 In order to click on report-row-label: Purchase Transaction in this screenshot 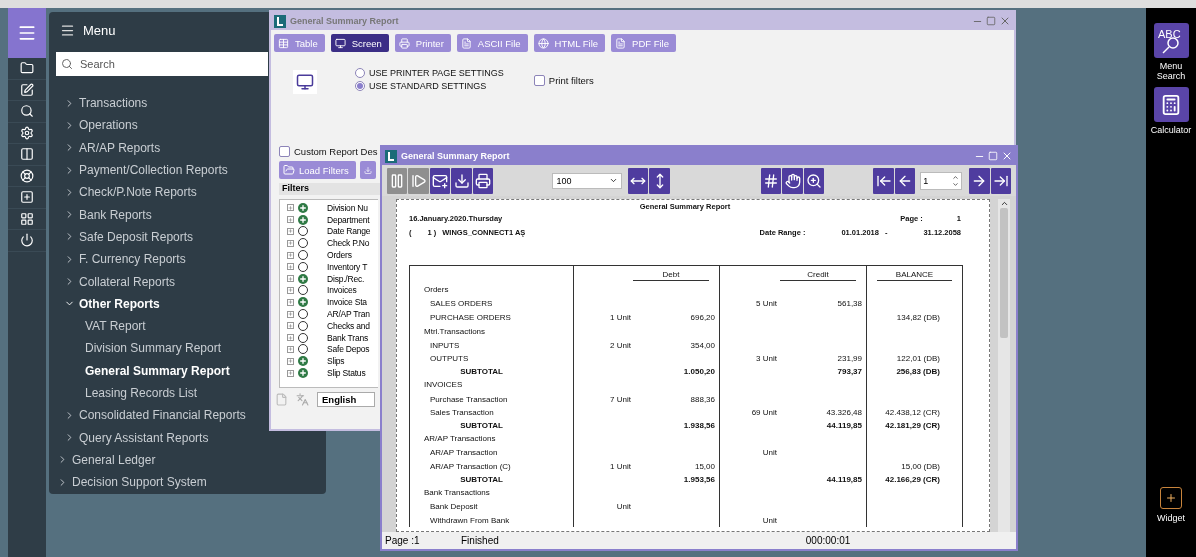, I will do `click(469, 399)`.